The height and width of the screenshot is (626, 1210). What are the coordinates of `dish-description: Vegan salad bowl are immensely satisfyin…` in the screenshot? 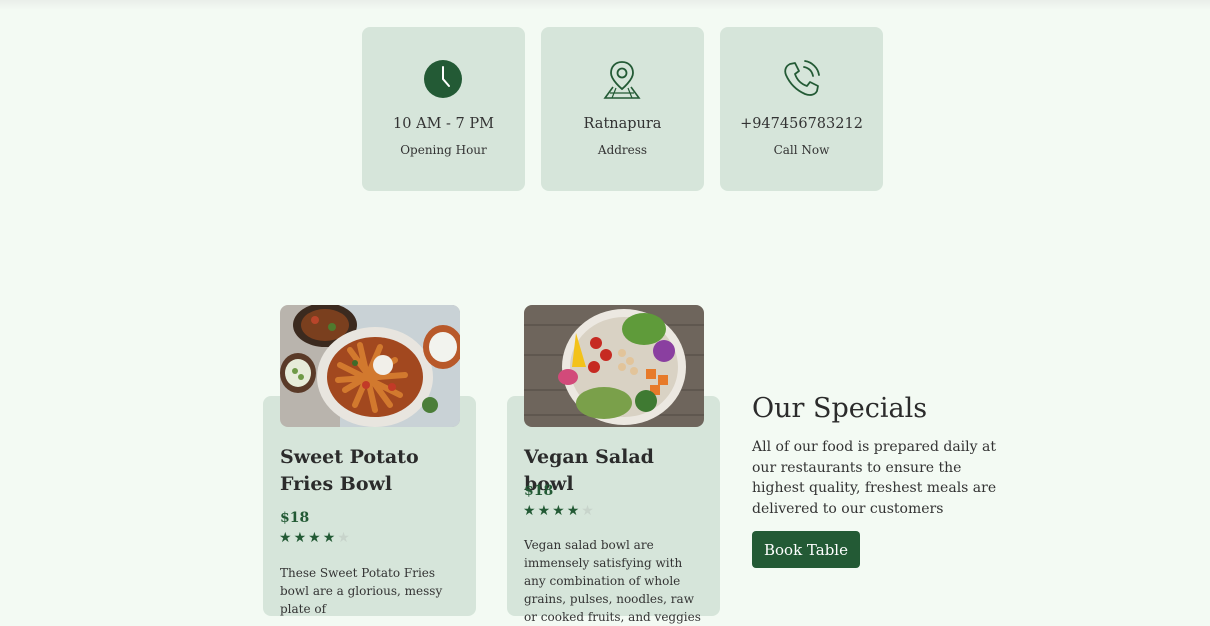 It's located at (612, 581).